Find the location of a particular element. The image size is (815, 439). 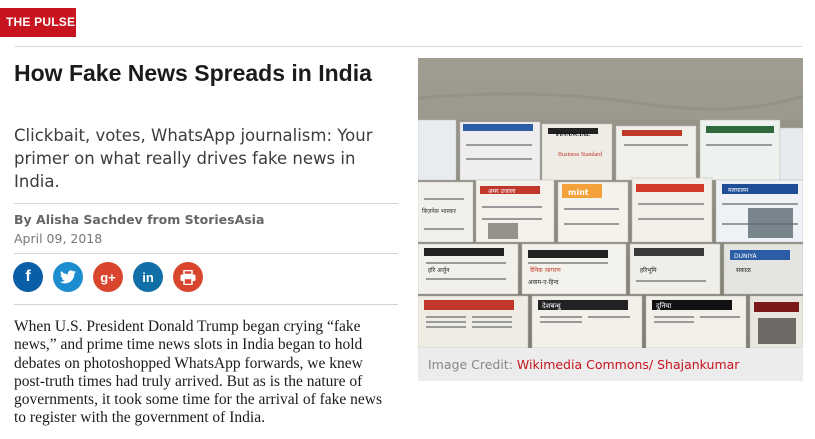

masthead-text: FINANCIAL is located at coordinates (573, 135).